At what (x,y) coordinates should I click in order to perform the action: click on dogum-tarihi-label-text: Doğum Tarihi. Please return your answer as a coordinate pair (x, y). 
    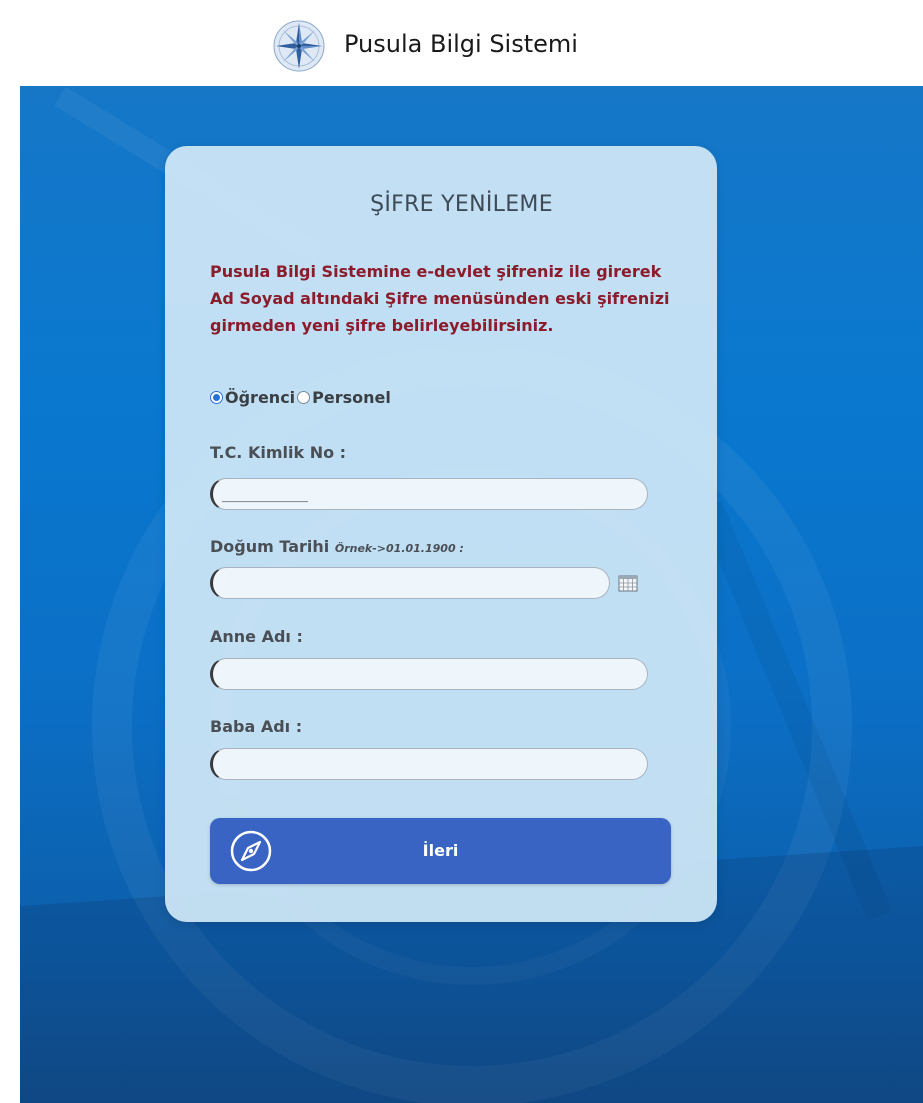
    Looking at the image, I should click on (270, 546).